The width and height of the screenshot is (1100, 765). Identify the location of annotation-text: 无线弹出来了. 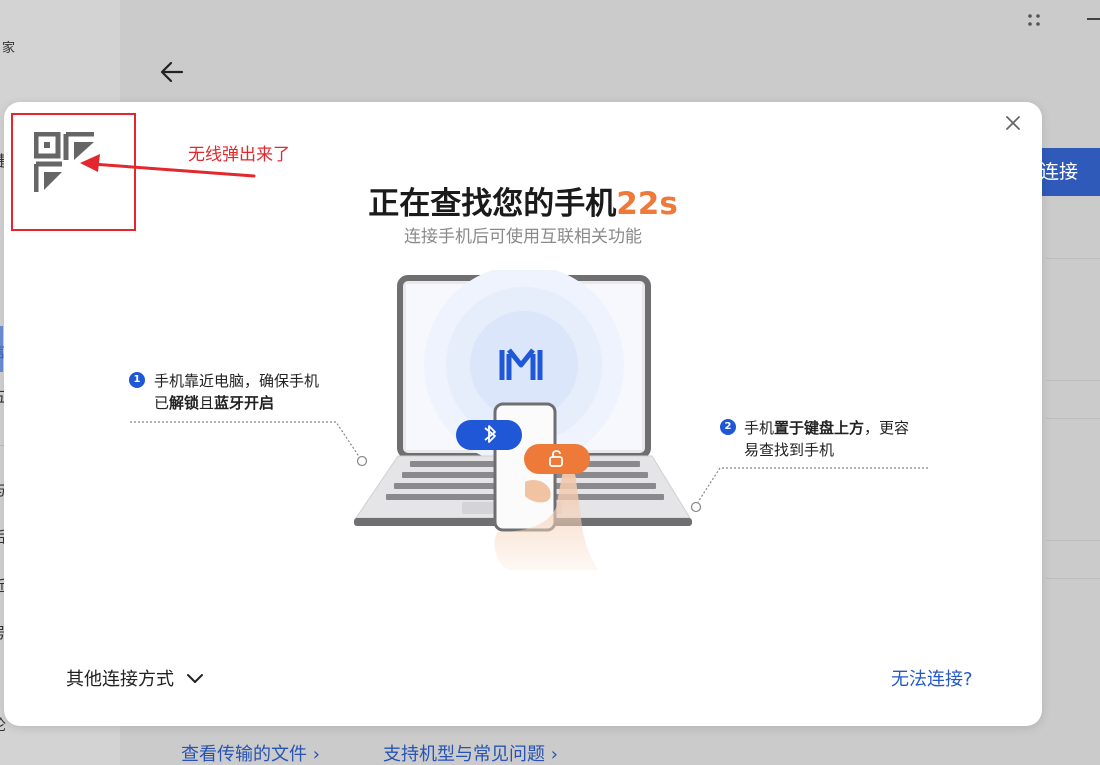
(239, 155).